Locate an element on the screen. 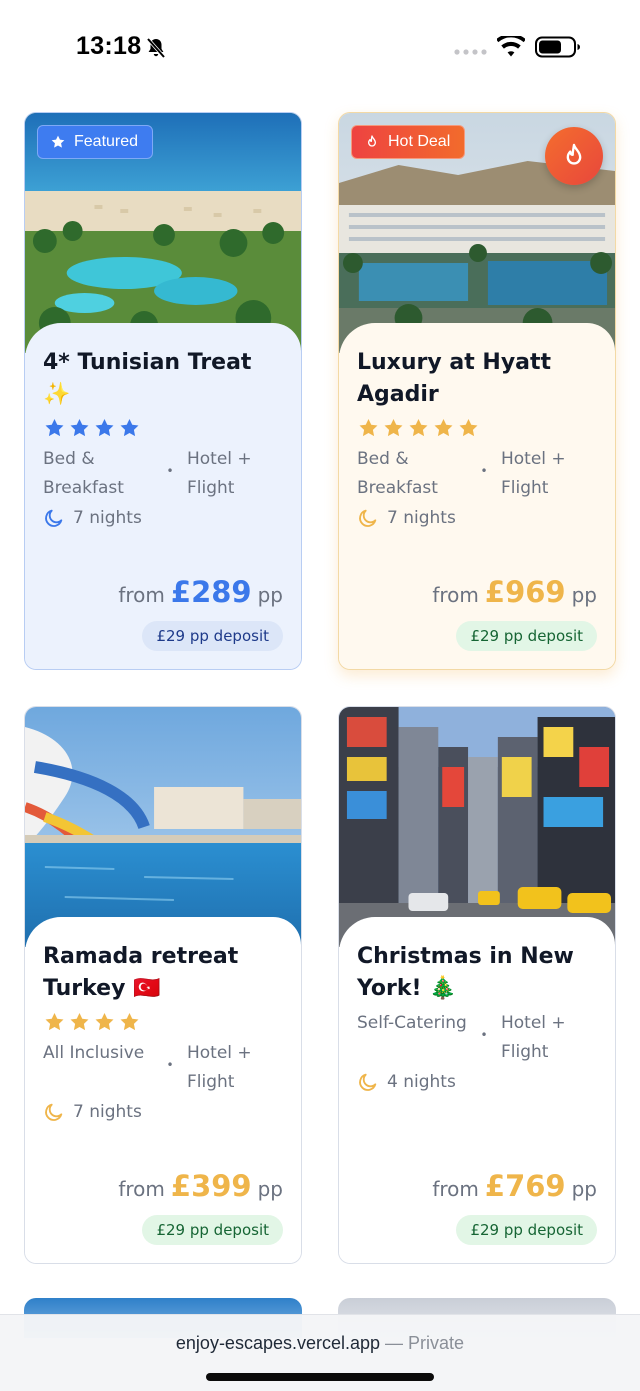 Image resolution: width=640 pixels, height=1391 pixels. hot-deal-badge-label: Hot Deal is located at coordinates (419, 141).